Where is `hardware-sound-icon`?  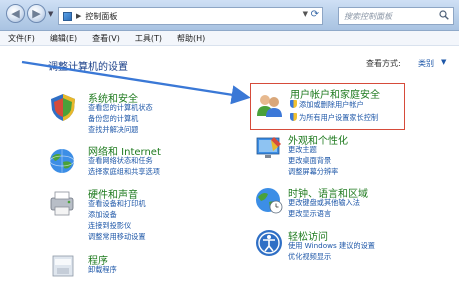 hardware-sound-icon is located at coordinates (62, 203).